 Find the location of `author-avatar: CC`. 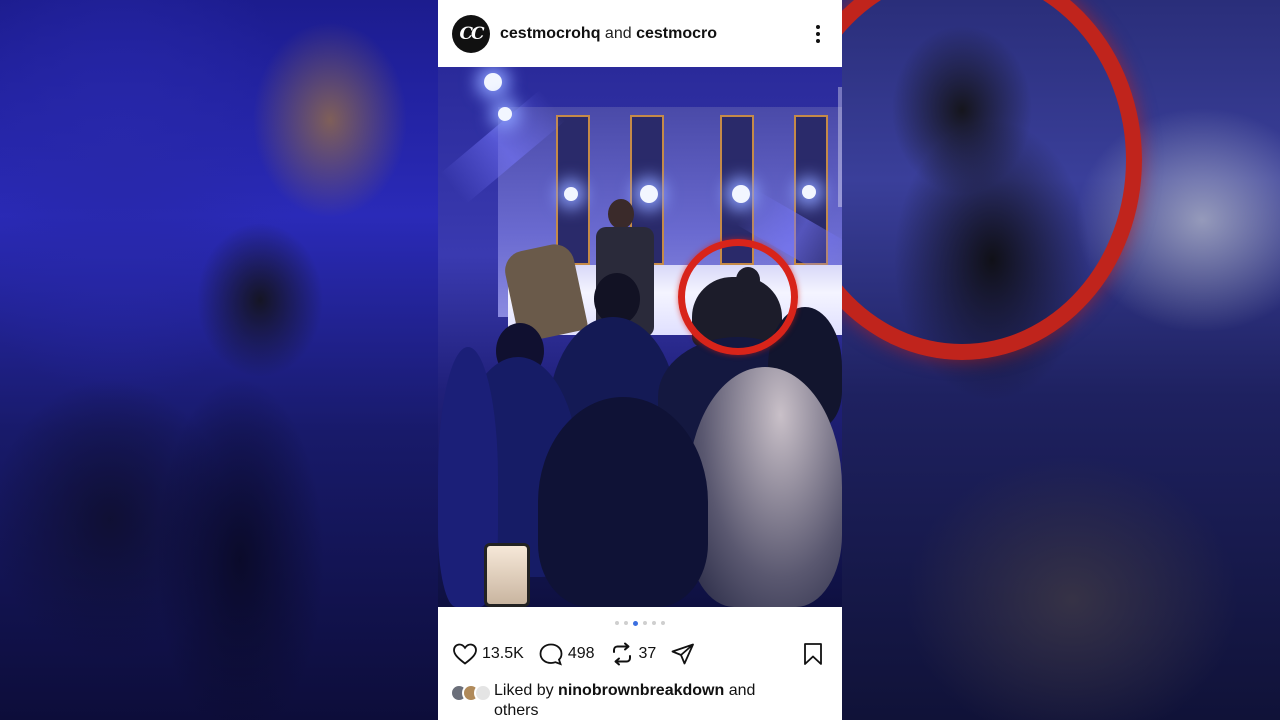

author-avatar: CC is located at coordinates (471, 33).